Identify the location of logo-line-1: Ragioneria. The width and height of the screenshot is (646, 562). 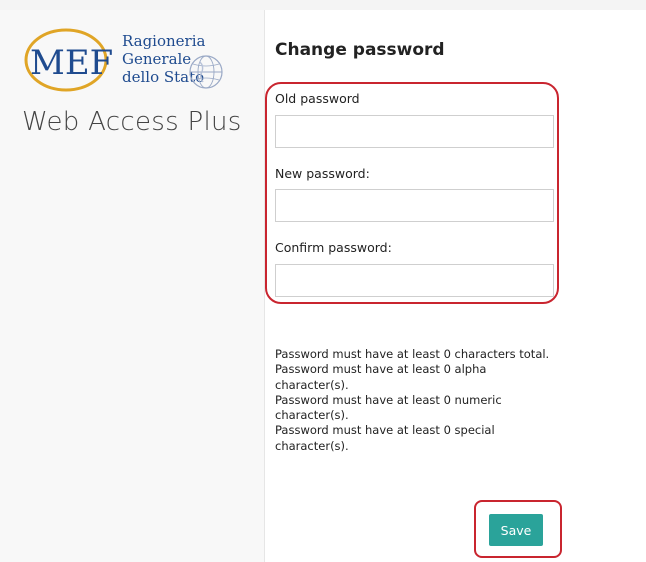
(164, 41).